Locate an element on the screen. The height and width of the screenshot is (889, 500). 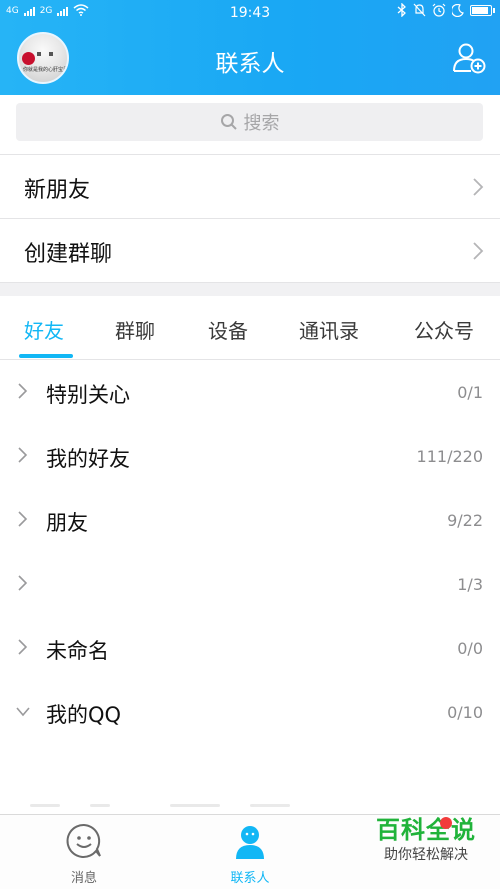
status-bar: 4G 2G 19:43 is located at coordinates (250, 13).